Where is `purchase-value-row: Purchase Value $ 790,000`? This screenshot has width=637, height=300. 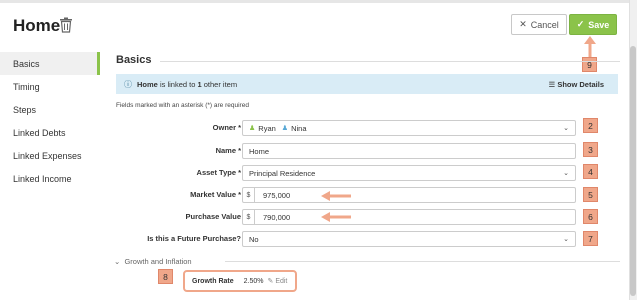
purchase-value-row: Purchase Value $ 790,000 is located at coordinates (351, 217).